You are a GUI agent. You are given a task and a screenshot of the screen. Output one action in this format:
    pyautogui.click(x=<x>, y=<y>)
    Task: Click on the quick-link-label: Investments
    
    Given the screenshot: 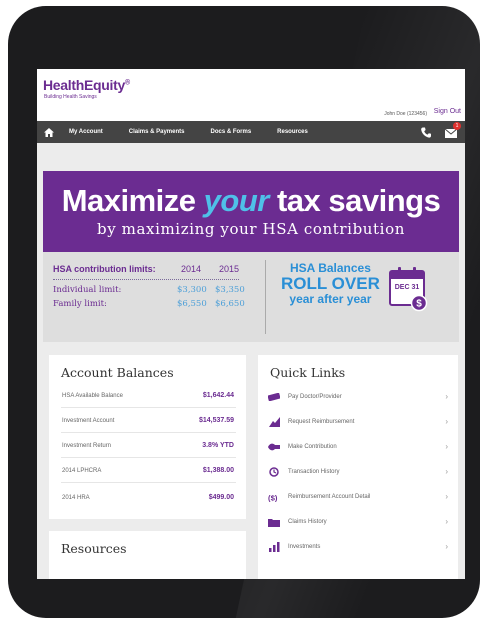 What is the action you would take?
    pyautogui.click(x=304, y=547)
    